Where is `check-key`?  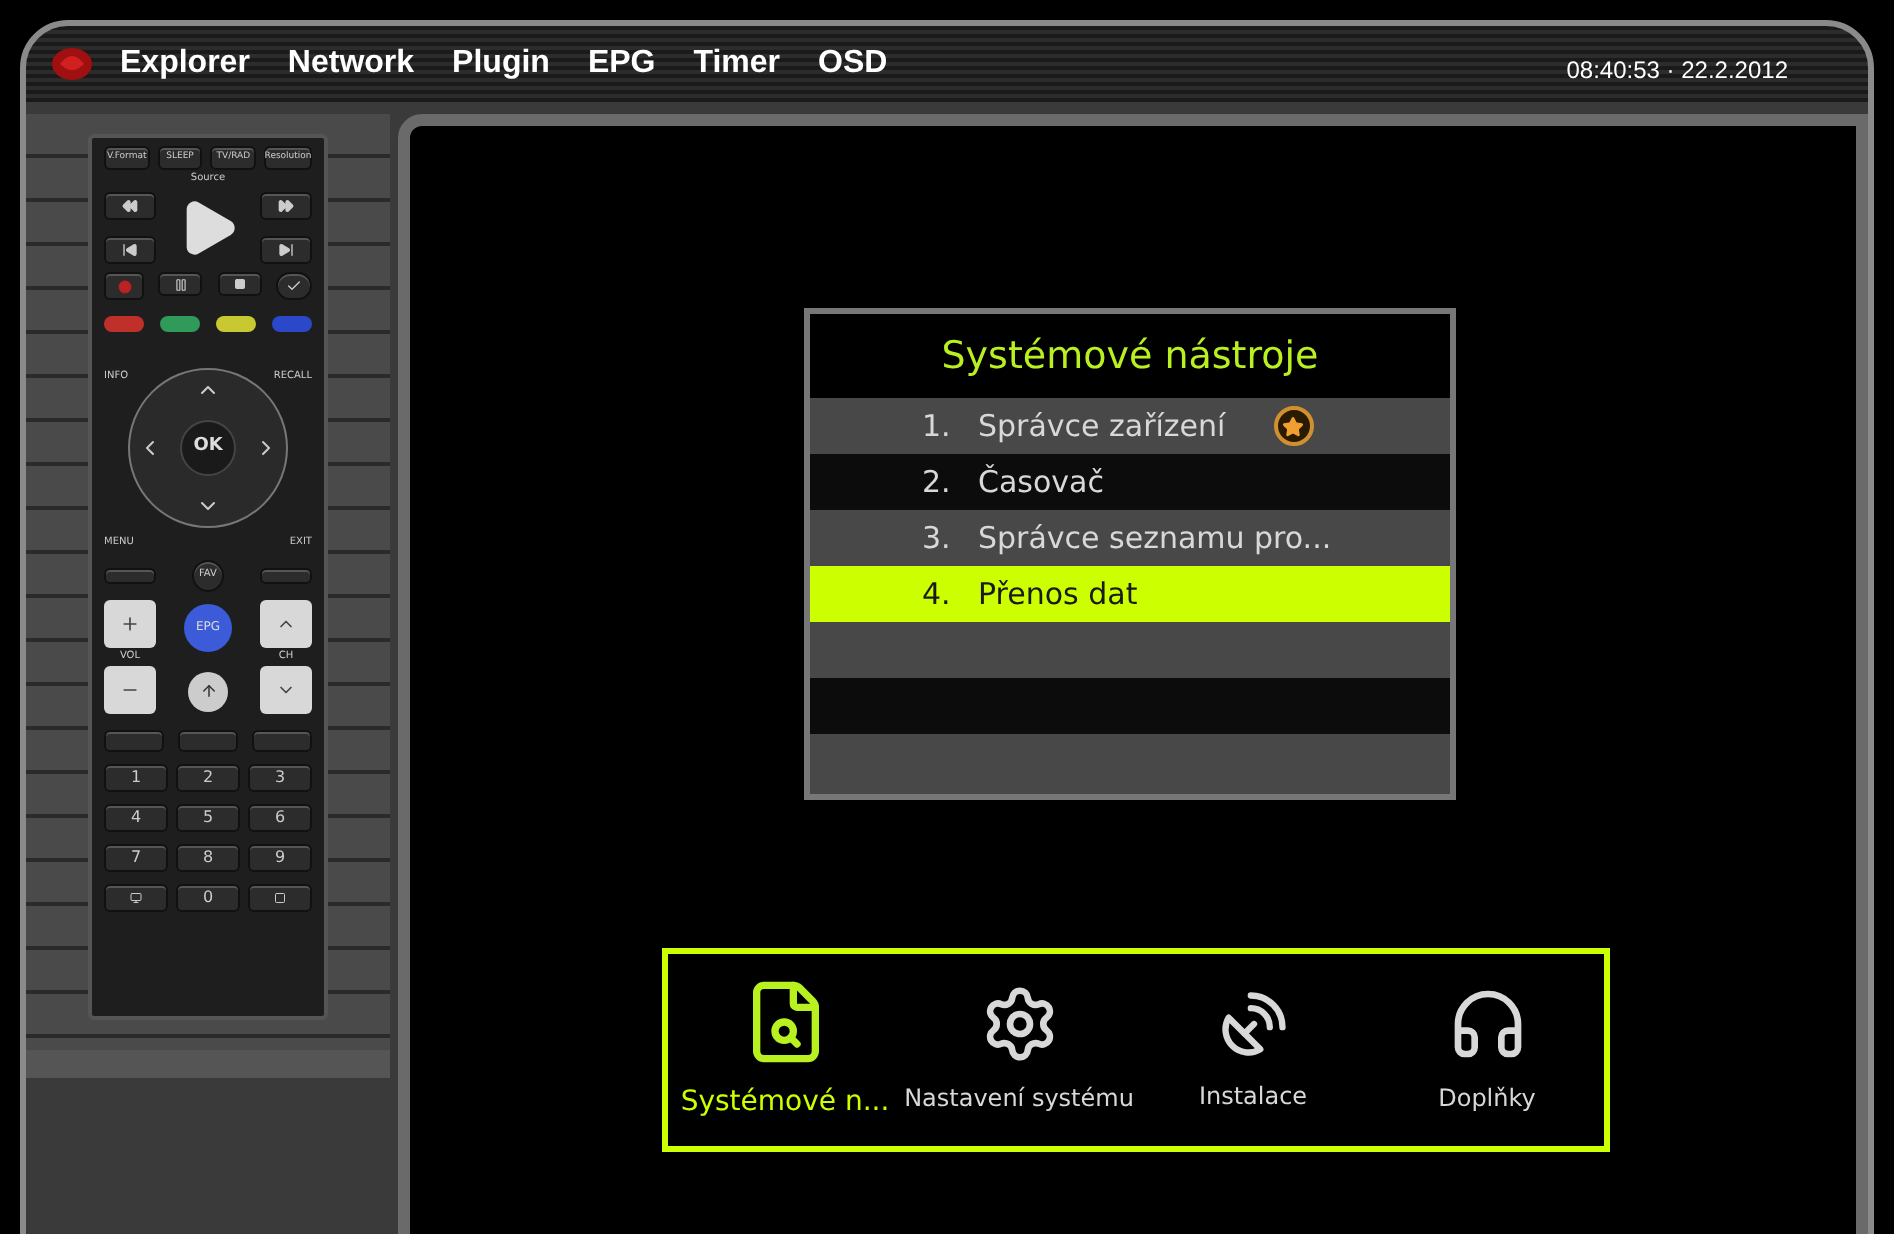 check-key is located at coordinates (293, 286).